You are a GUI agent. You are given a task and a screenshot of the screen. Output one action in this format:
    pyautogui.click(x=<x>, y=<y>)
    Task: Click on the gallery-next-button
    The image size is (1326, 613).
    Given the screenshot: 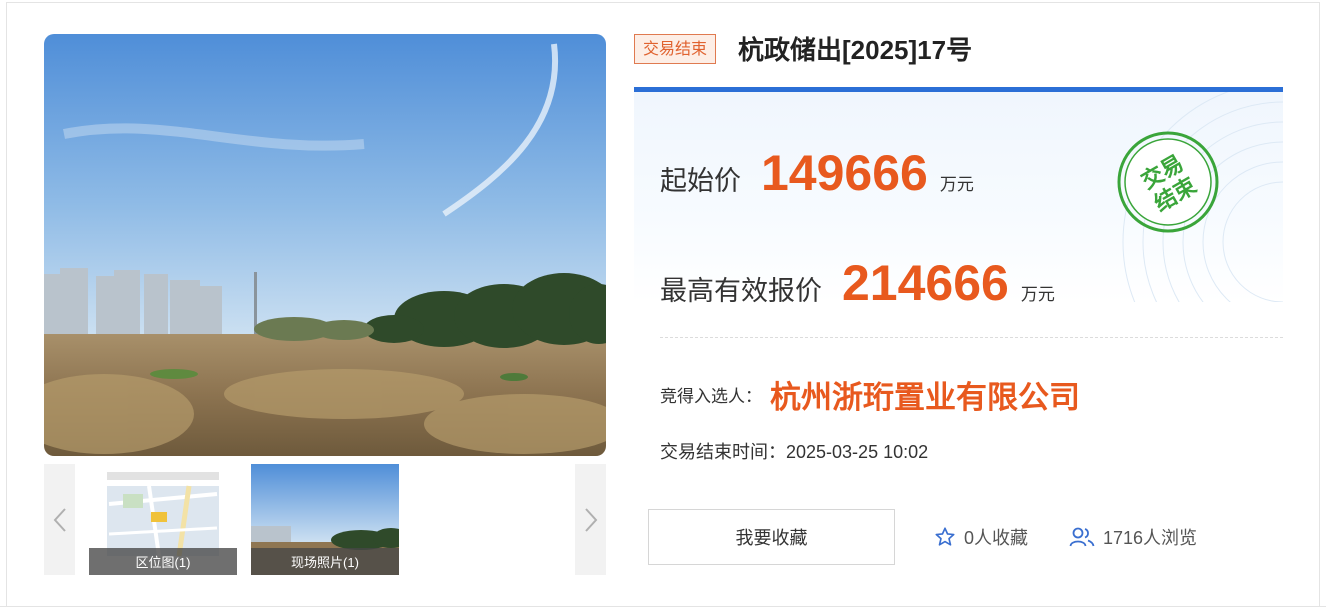 What is the action you would take?
    pyautogui.click(x=590, y=519)
    